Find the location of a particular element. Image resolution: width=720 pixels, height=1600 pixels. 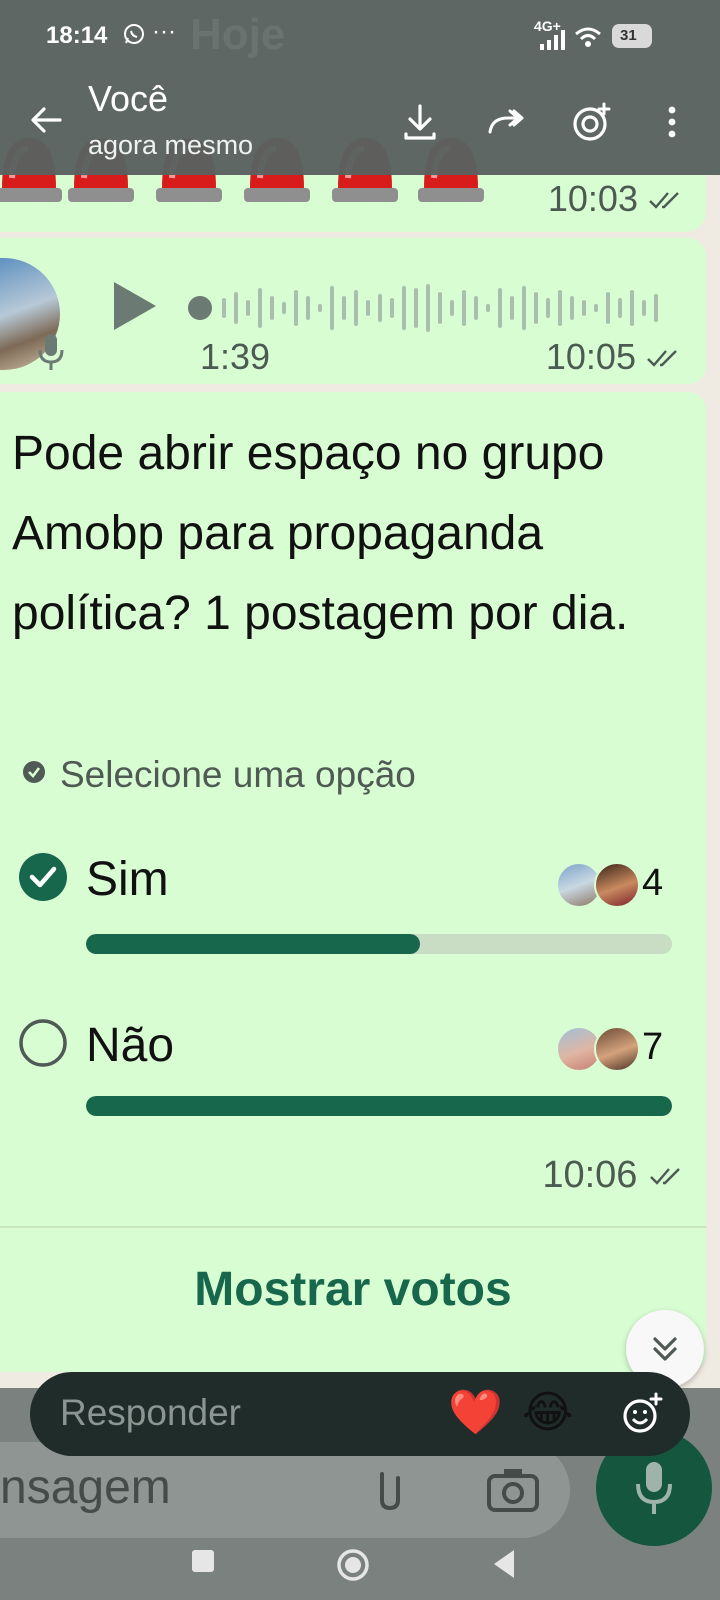

reply-placeholder: Responder is located at coordinates (150, 1413).